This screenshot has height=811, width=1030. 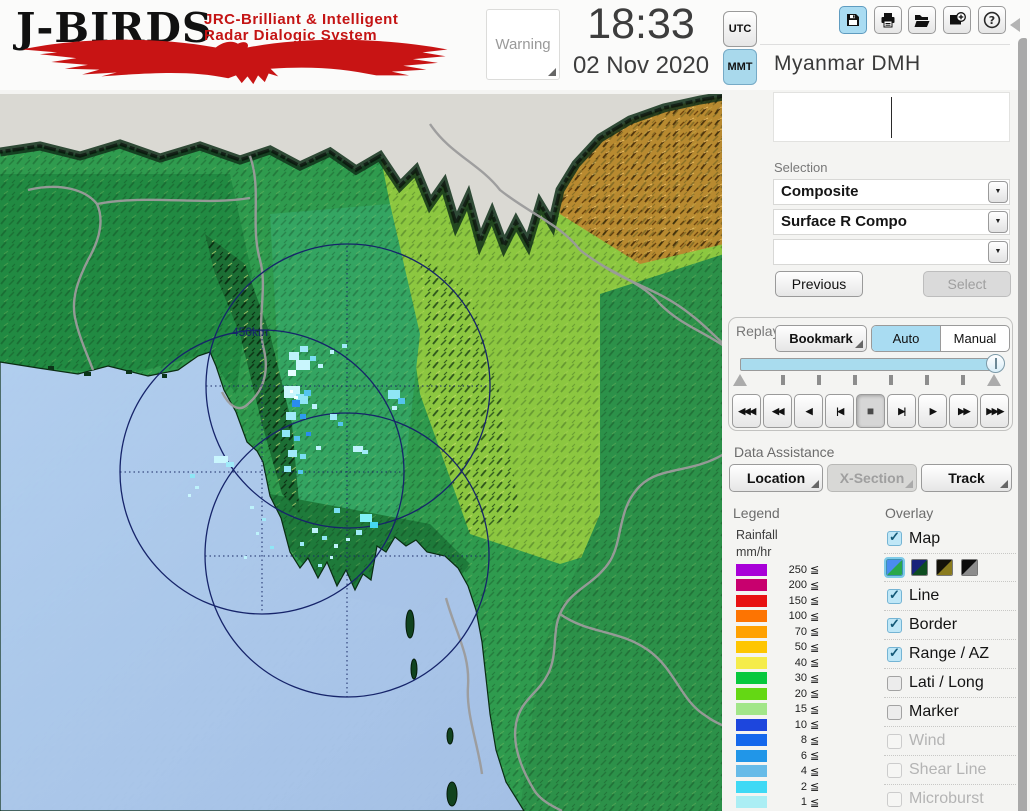 What do you see at coordinates (523, 44) in the screenshot?
I see `warning-button: Warning` at bounding box center [523, 44].